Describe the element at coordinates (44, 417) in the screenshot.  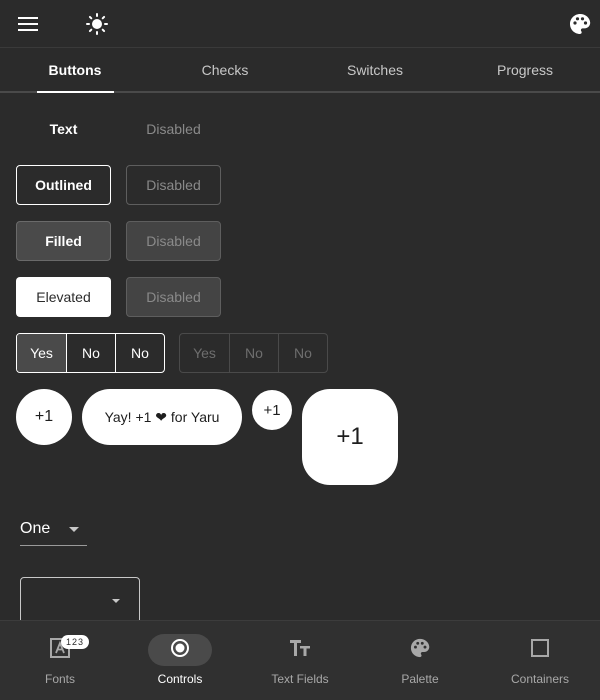
I see `fab: +1` at that location.